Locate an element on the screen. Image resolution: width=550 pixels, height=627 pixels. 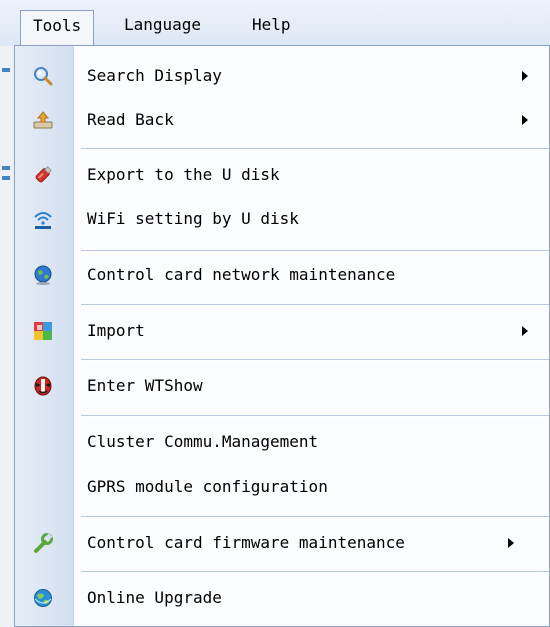
read-back-icon is located at coordinates (43, 120).